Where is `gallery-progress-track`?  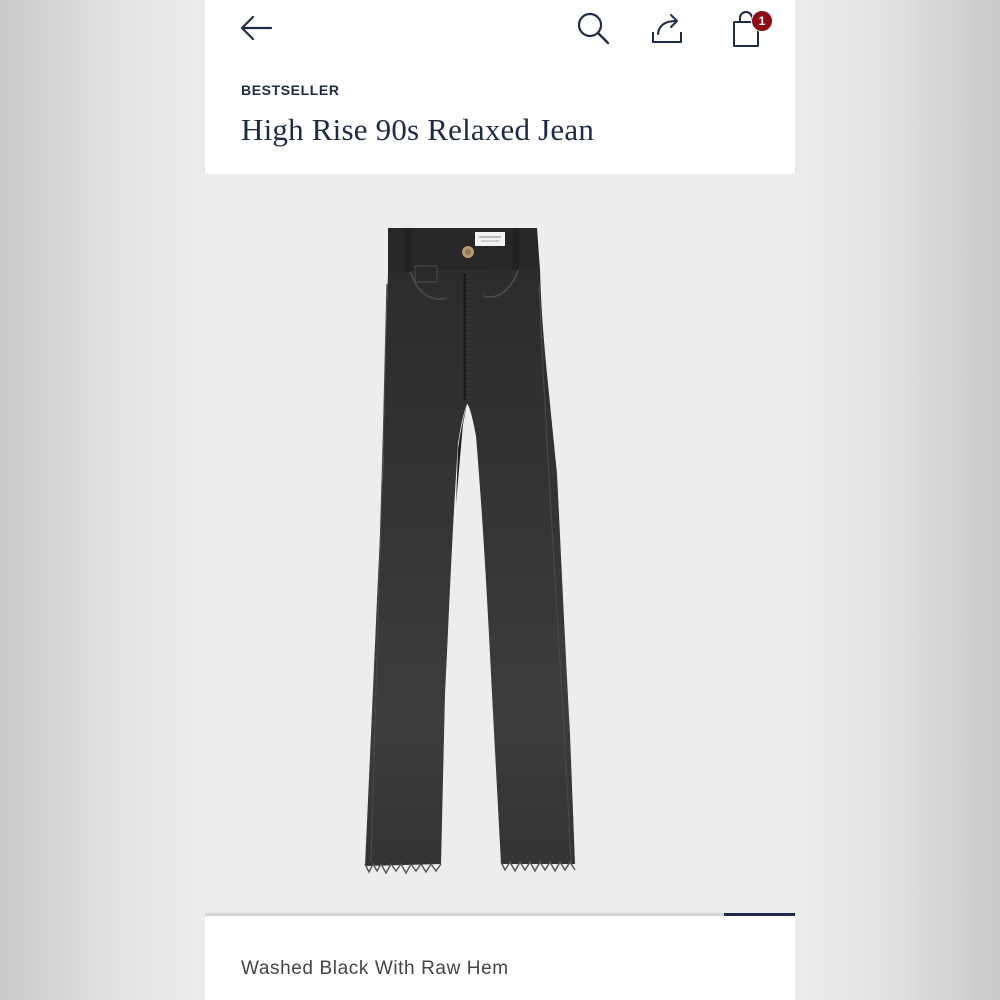 gallery-progress-track is located at coordinates (500, 914).